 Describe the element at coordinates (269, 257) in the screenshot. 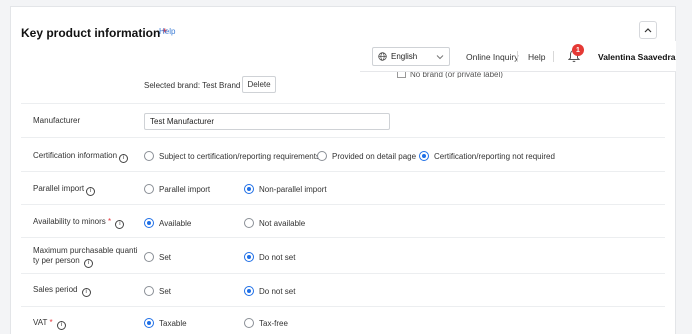

I see `radio-max-purchase-not-set: Do not set` at that location.